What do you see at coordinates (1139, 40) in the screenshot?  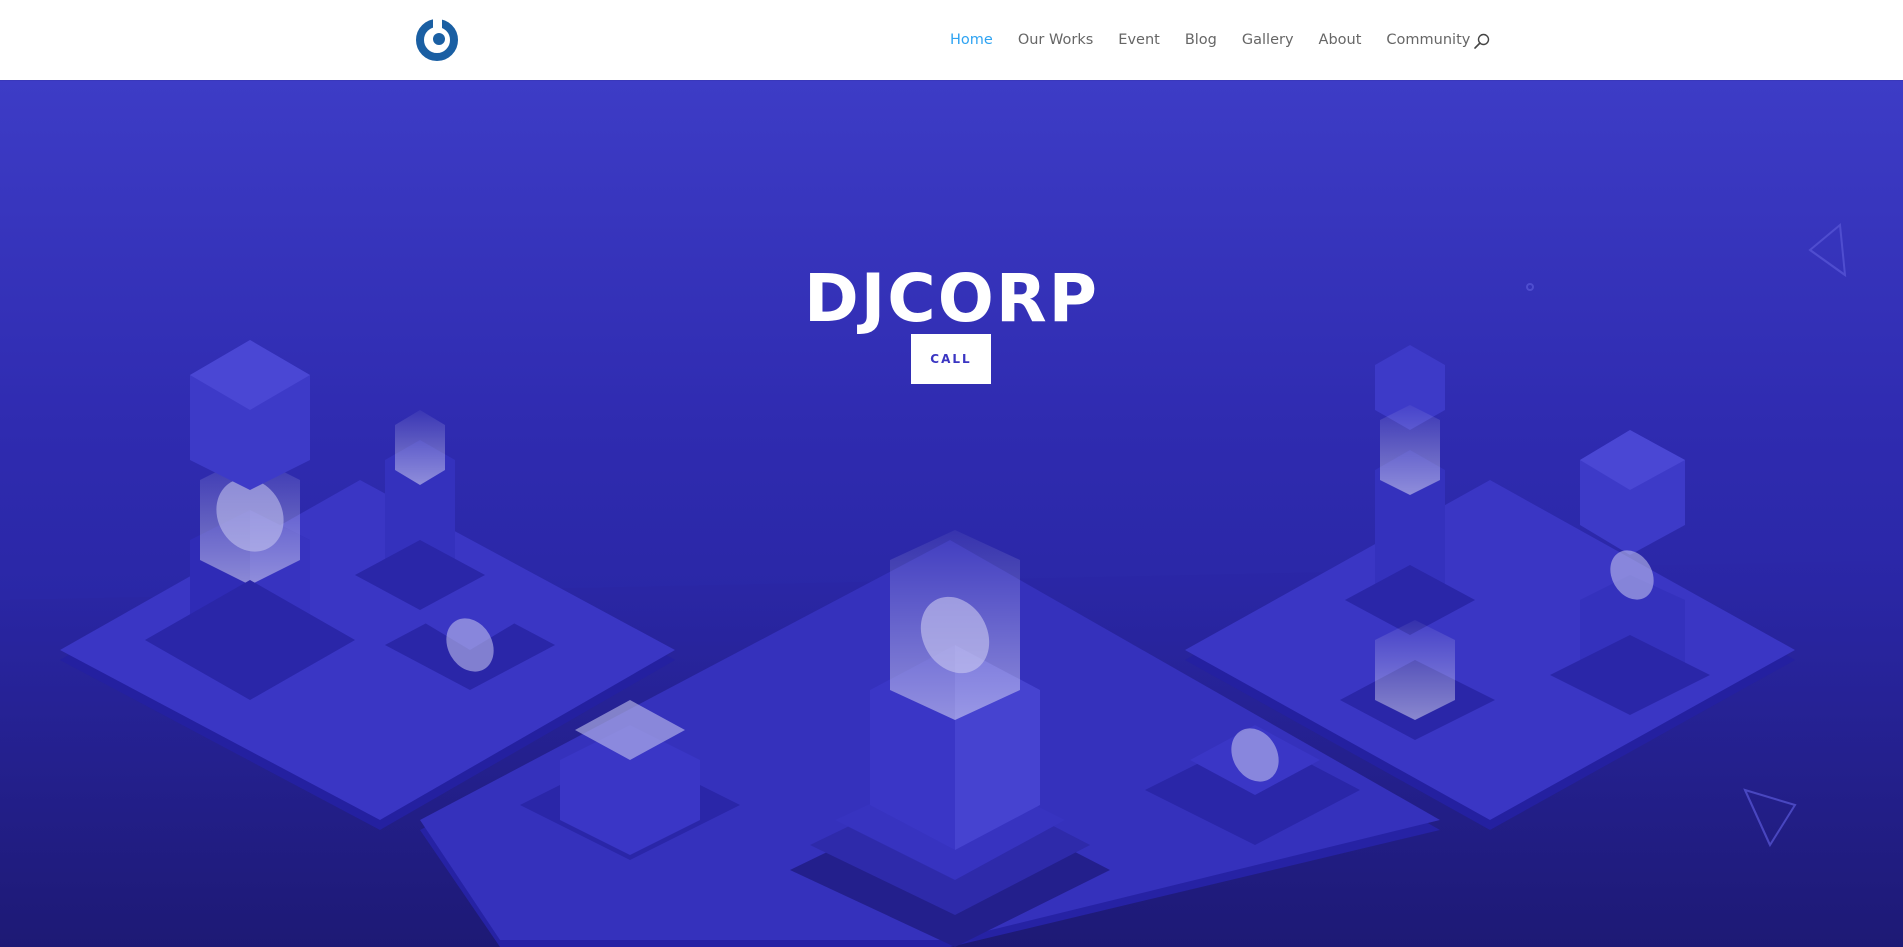 I see `nav-event: Event` at bounding box center [1139, 40].